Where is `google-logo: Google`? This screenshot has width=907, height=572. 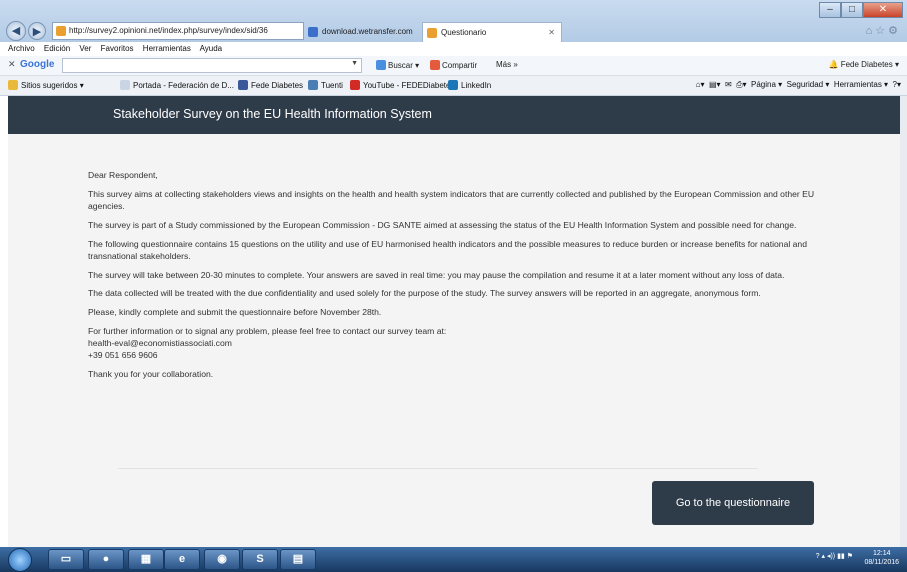
google-logo: Google is located at coordinates (37, 64).